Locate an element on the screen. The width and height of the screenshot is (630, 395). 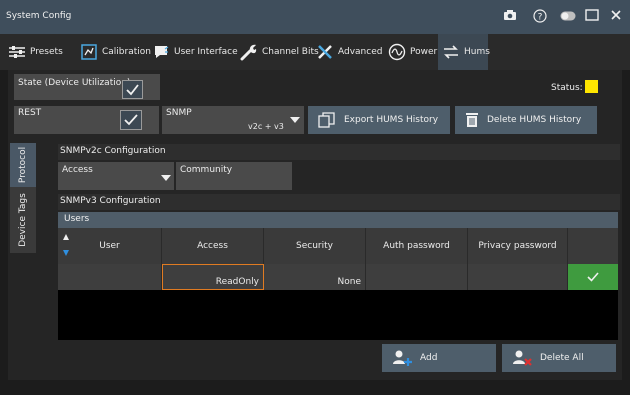
column-access: Access is located at coordinates (213, 246).